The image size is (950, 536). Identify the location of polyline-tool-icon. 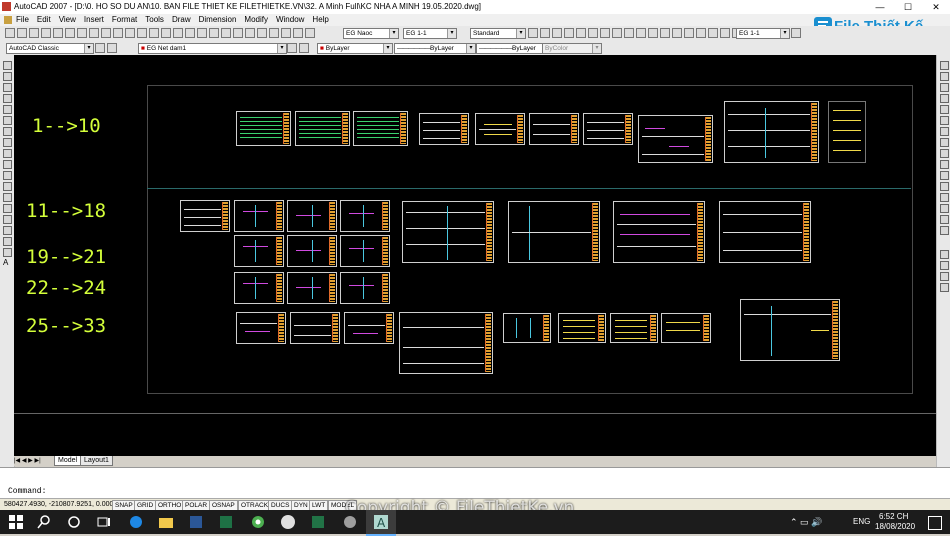
(7, 87).